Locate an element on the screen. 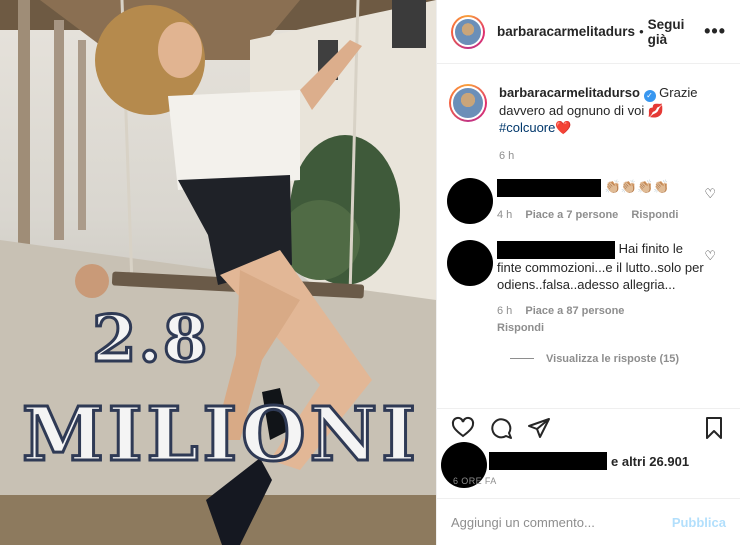 The width and height of the screenshot is (740, 545). add-comment-bar: Pubblica is located at coordinates (588, 521).